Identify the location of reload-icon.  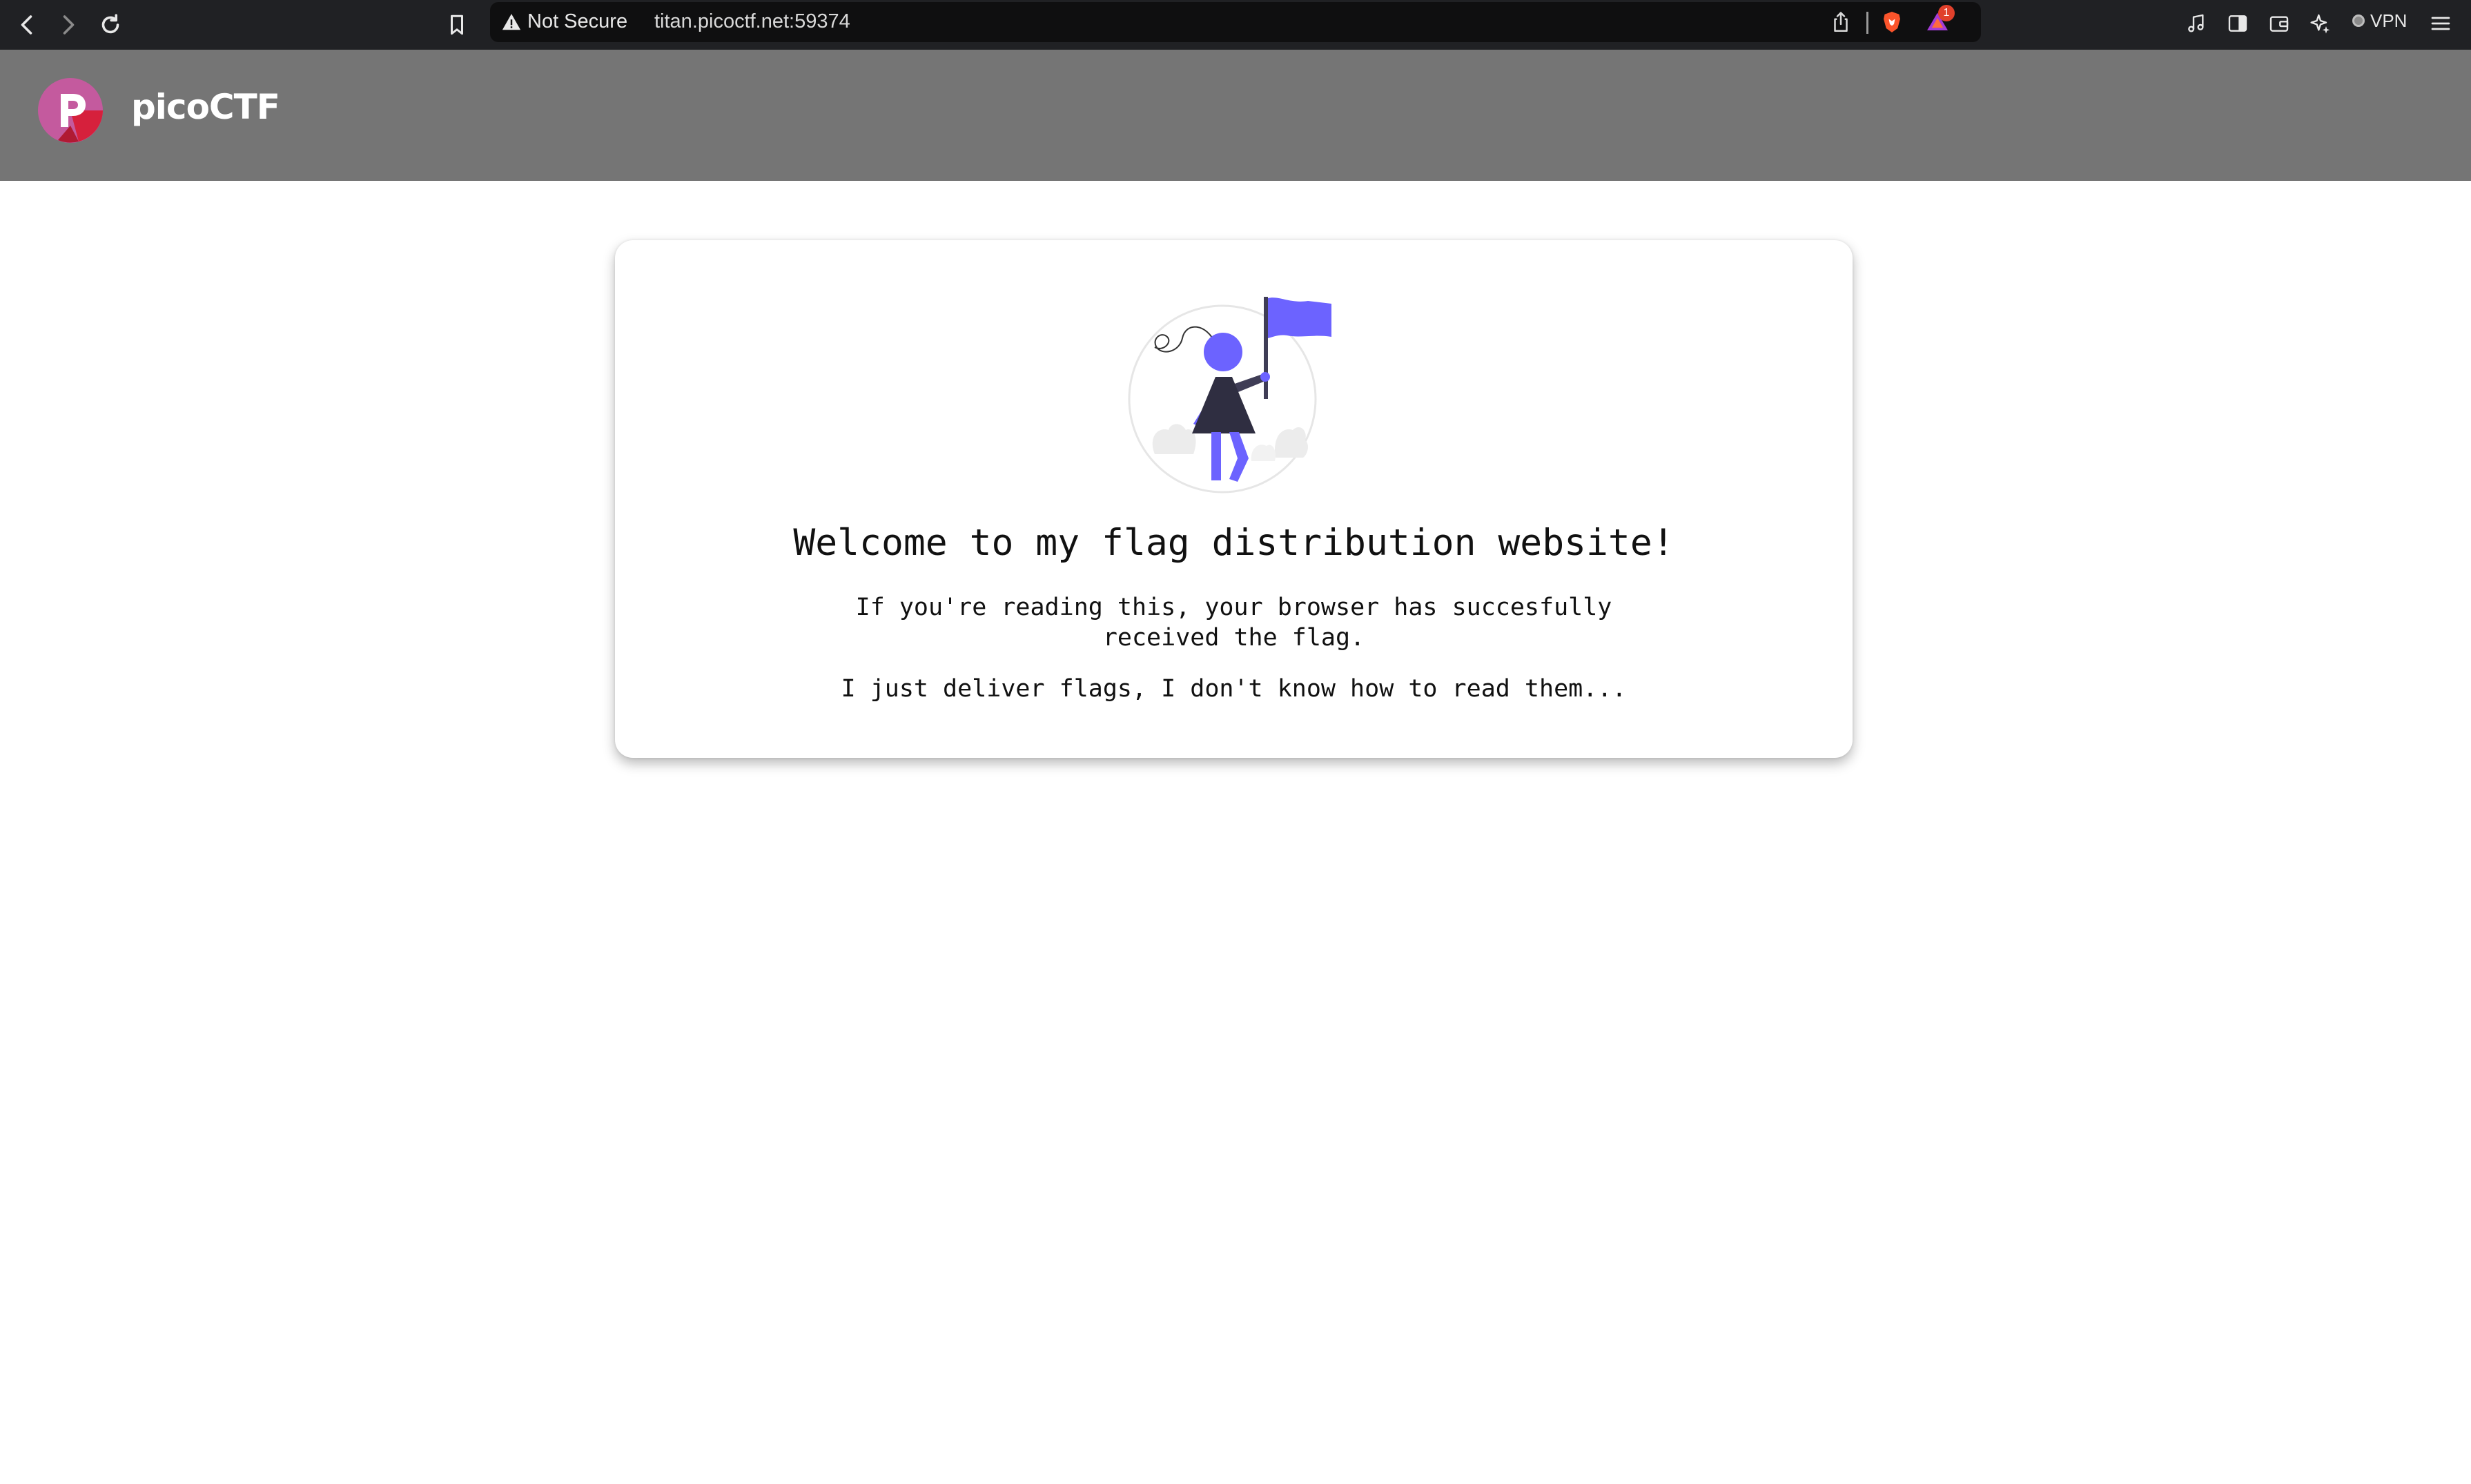
(110, 24).